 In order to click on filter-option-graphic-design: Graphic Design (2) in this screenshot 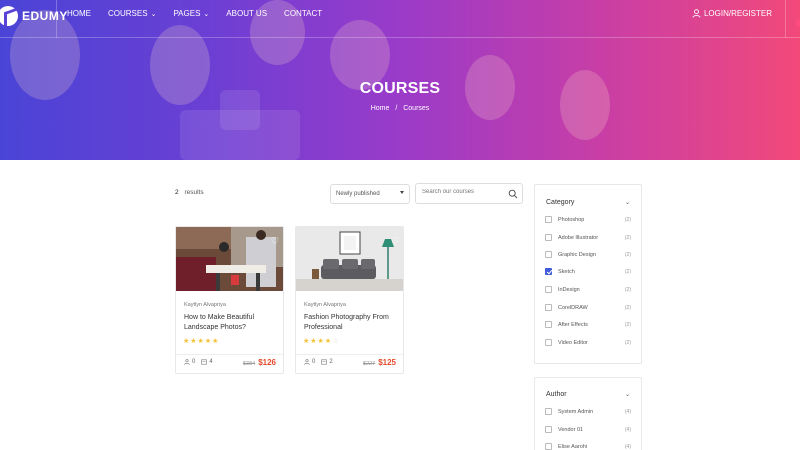, I will do `click(588, 254)`.